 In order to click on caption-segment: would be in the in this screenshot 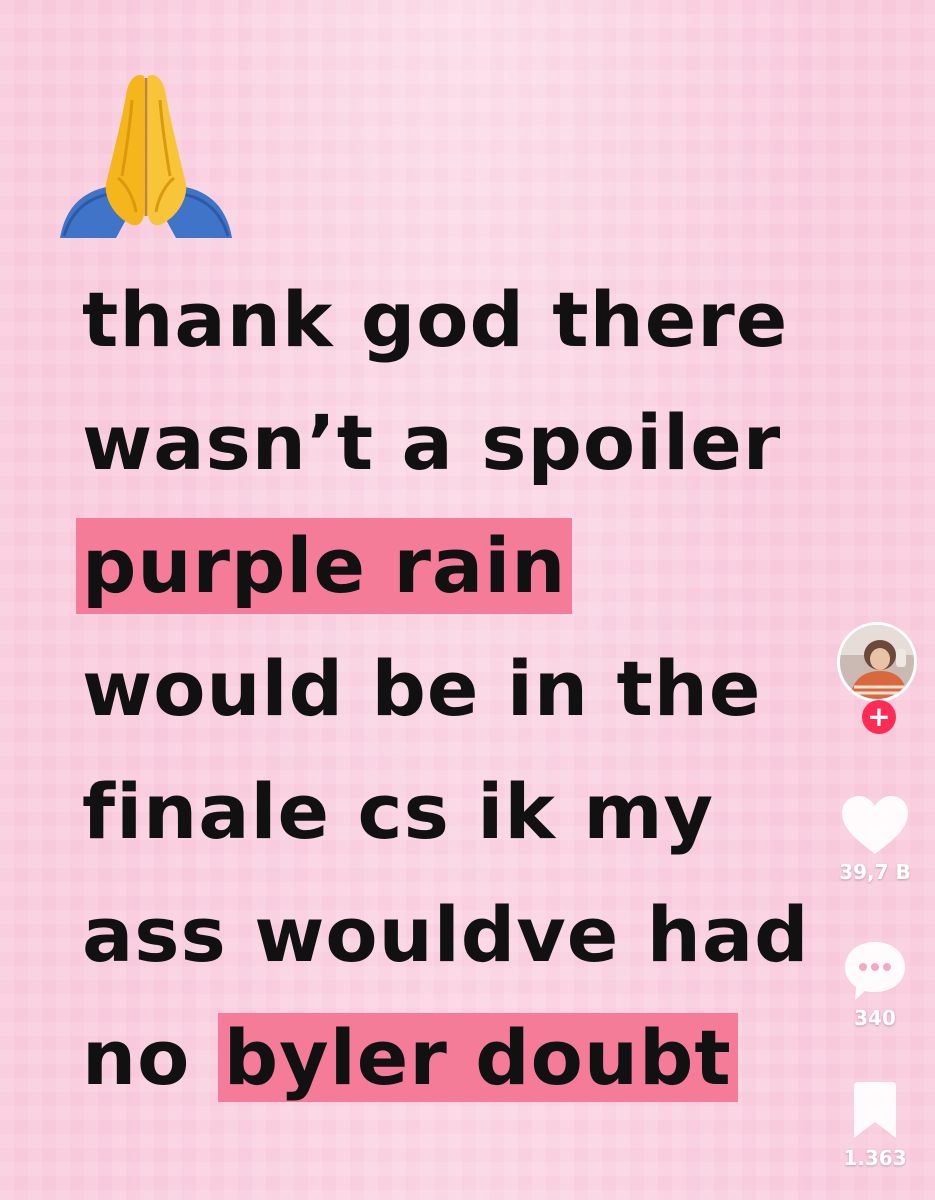, I will do `click(422, 688)`.